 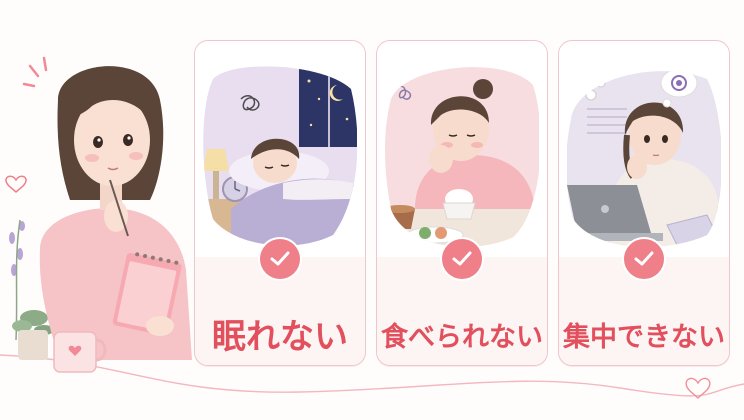 What do you see at coordinates (280, 156) in the screenshot?
I see `sleepless-in-bed-illustration` at bounding box center [280, 156].